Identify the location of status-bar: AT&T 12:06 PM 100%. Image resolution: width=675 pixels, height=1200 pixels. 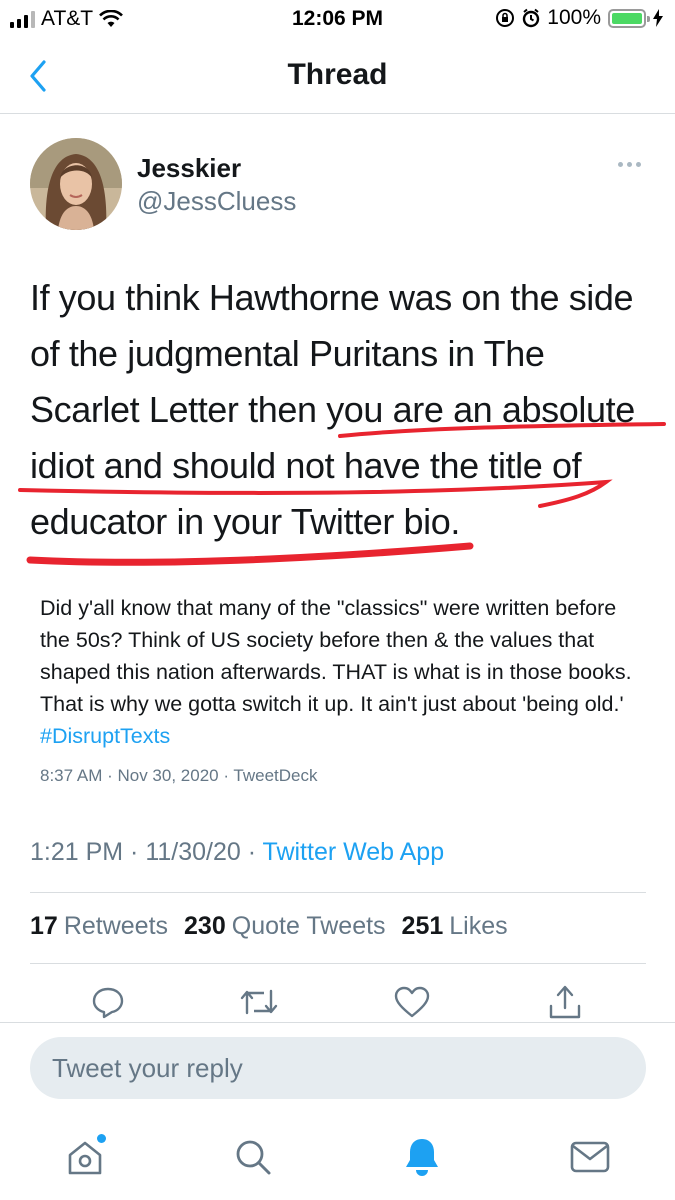
(337, 19).